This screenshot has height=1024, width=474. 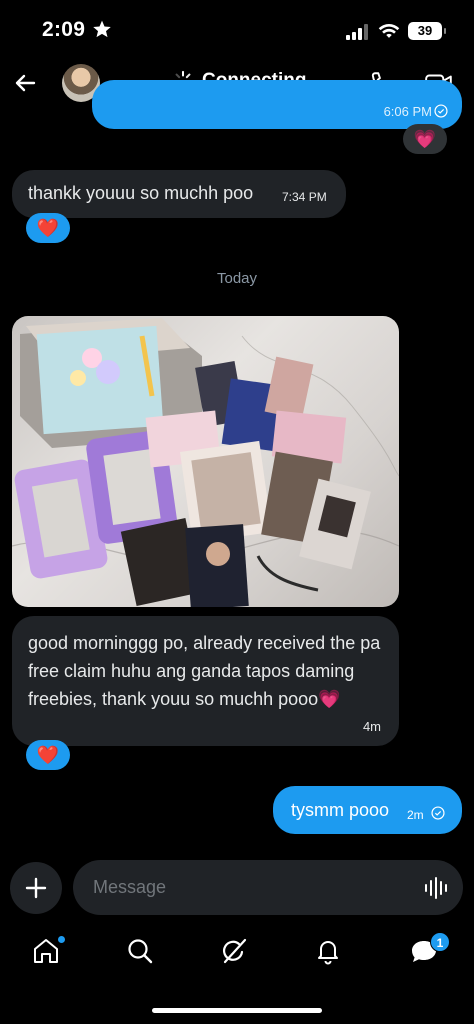 What do you see at coordinates (61, 939) in the screenshot?
I see `unread-dot` at bounding box center [61, 939].